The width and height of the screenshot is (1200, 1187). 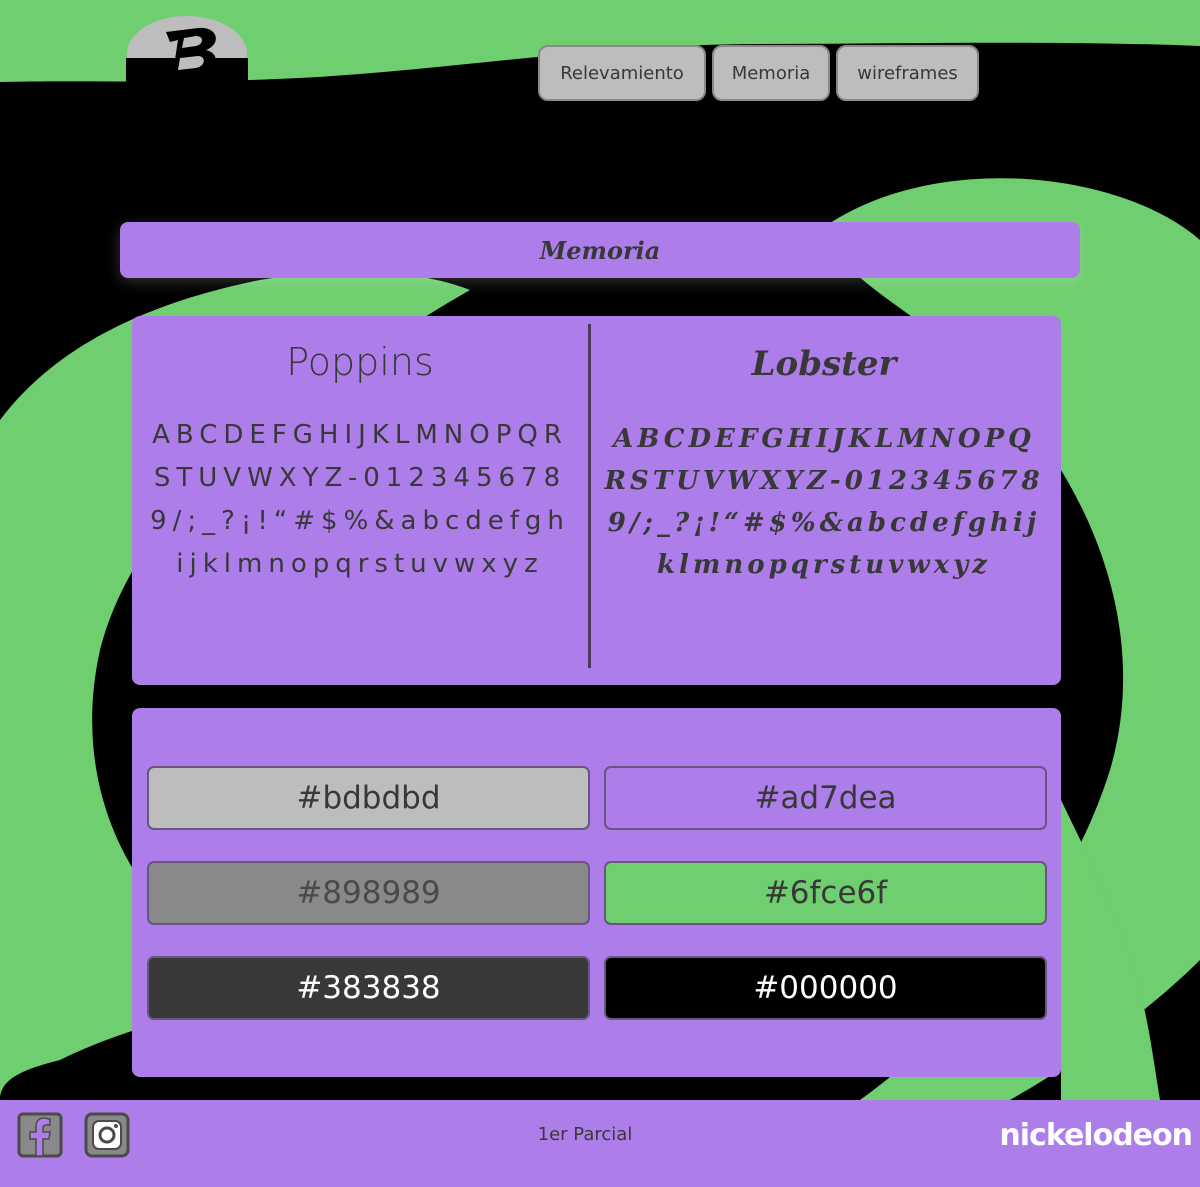 I want to click on nav-memoria-button: Memoria, so click(x=771, y=73).